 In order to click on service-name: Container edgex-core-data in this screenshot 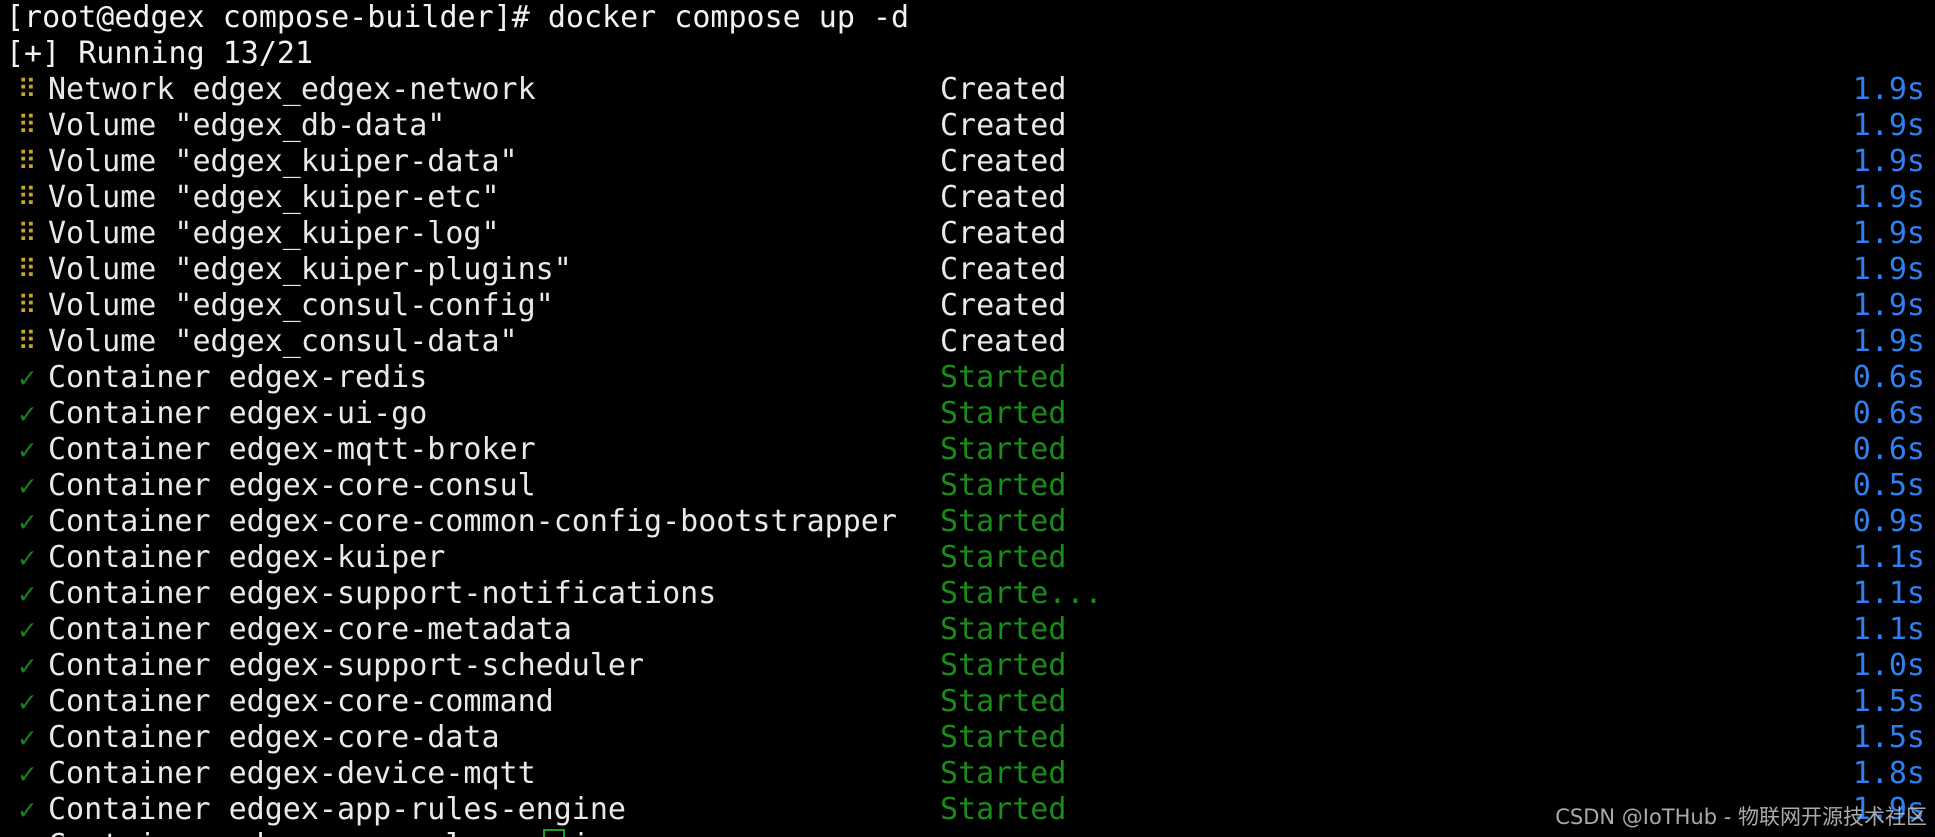, I will do `click(274, 737)`.